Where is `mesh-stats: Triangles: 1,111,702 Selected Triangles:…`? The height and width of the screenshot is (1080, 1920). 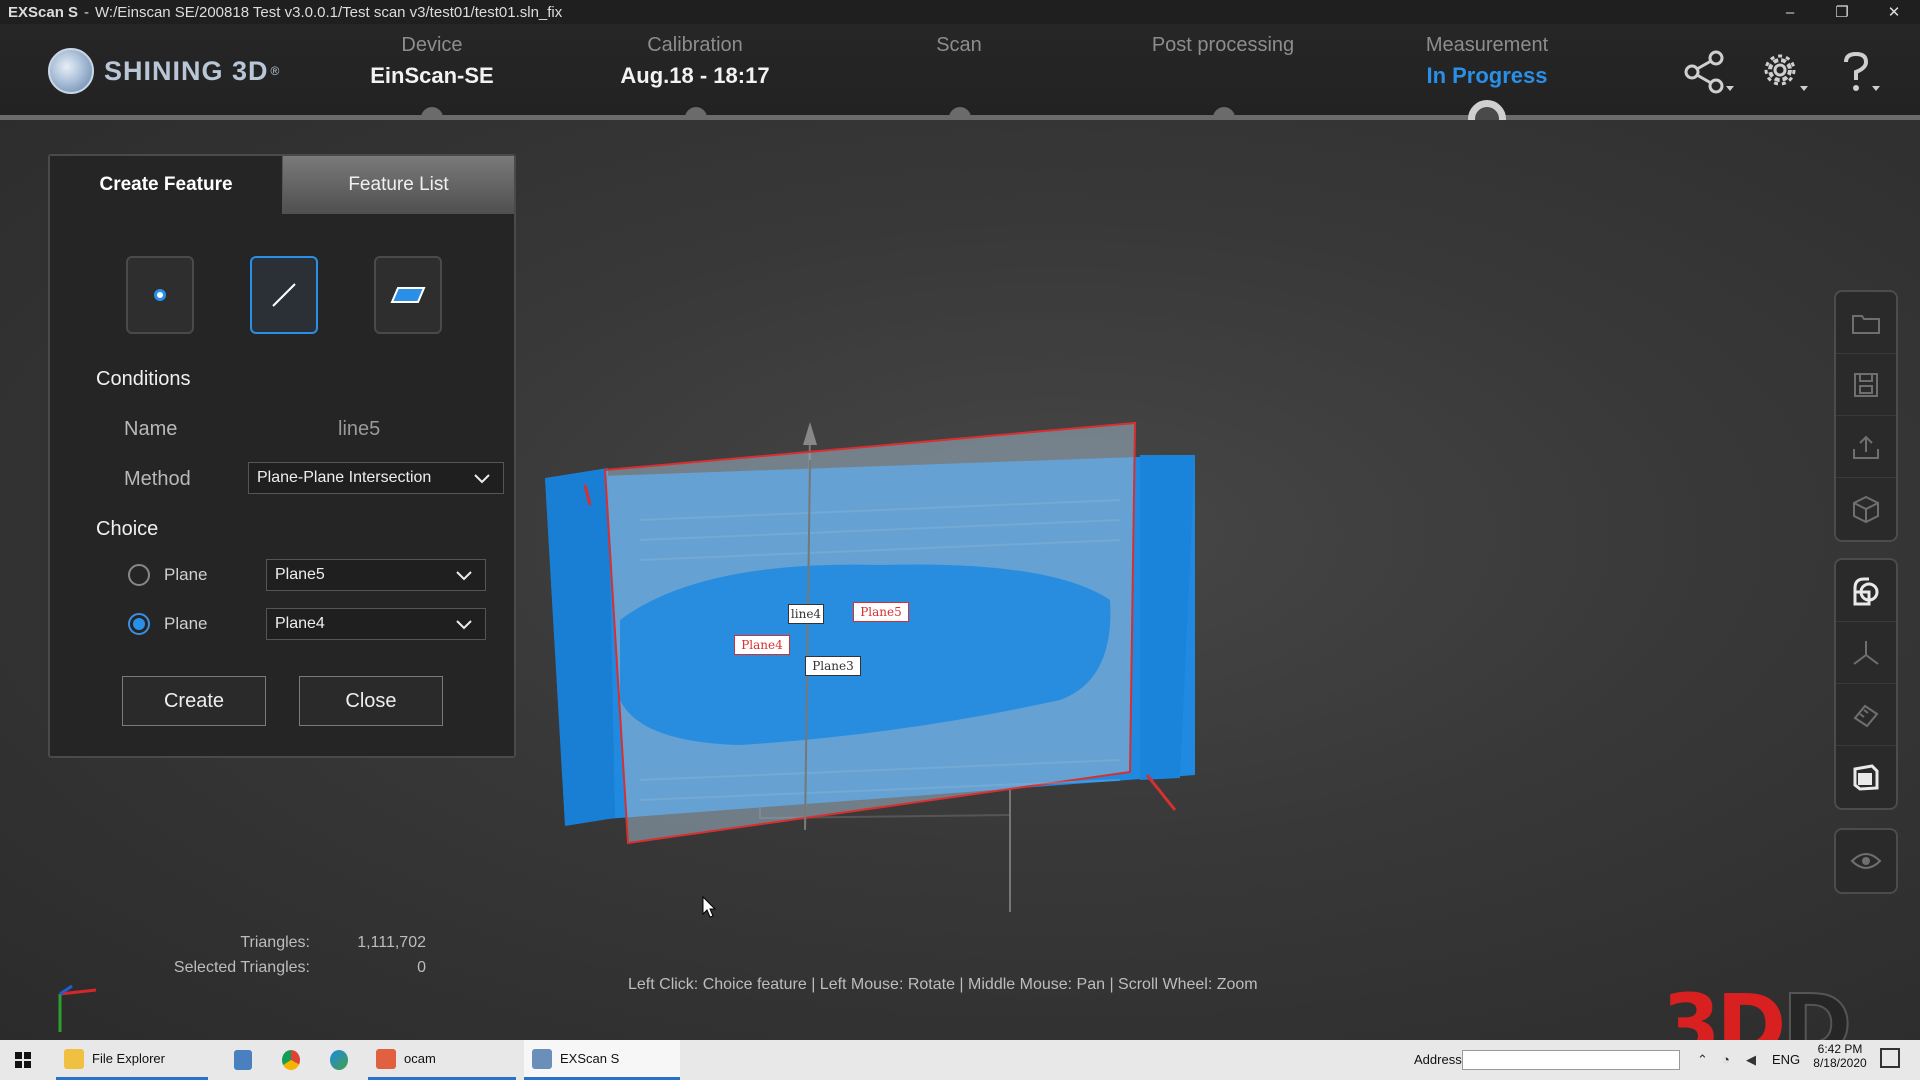
mesh-stats: Triangles: 1,111,702 Selected Triangles:… is located at coordinates (283, 959).